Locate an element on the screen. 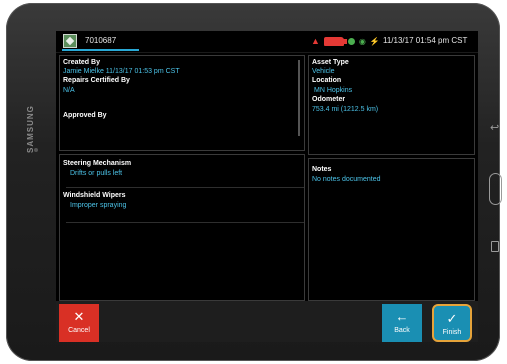 This screenshot has width=507, height=364. back-button: ← Back is located at coordinates (402, 323).